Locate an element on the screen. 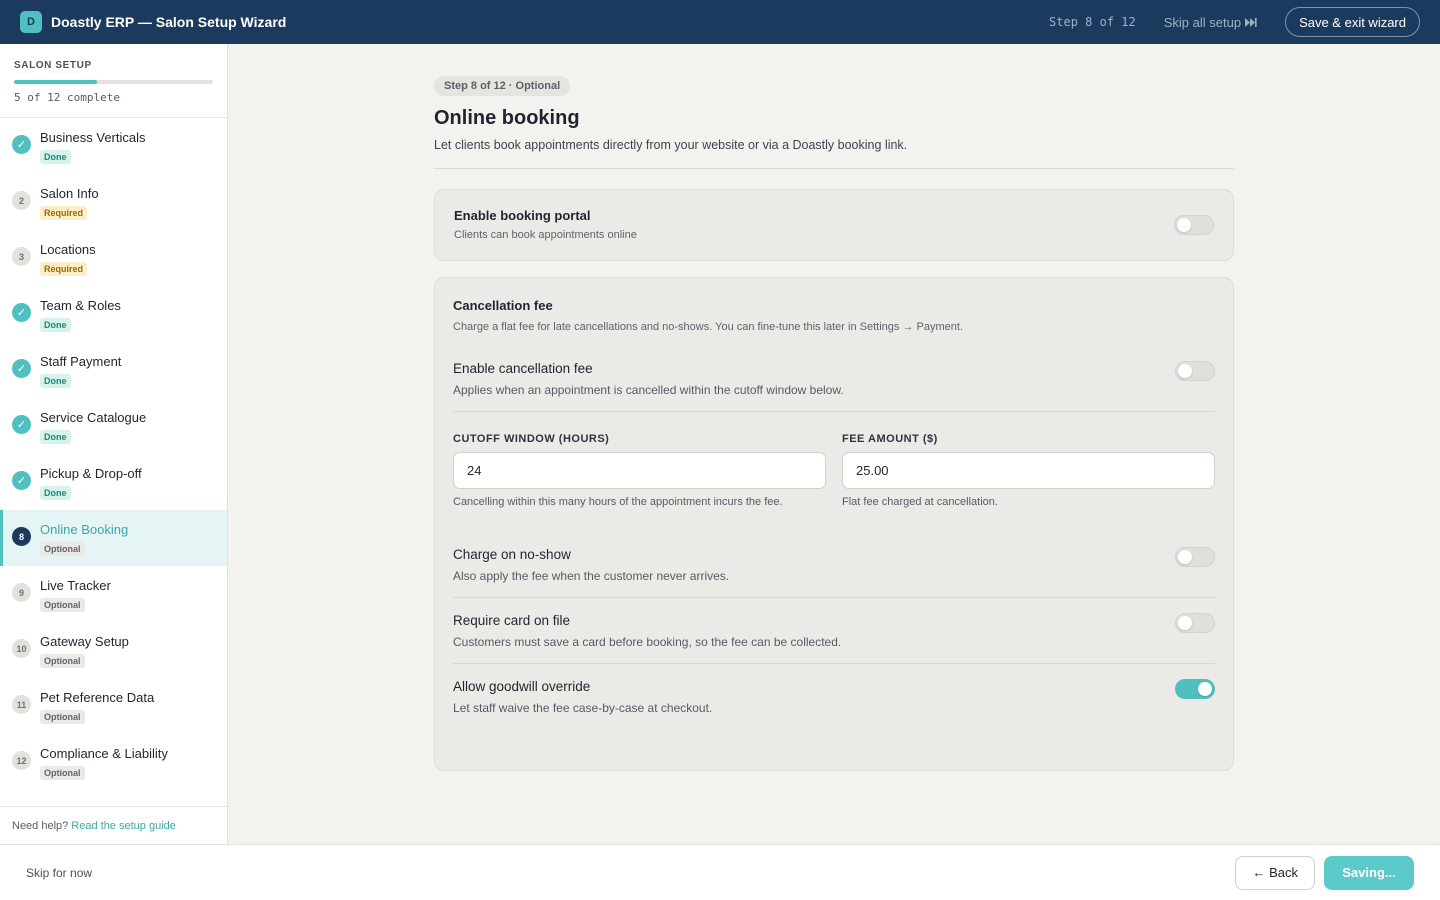 This screenshot has width=1440, height=900. sidebar-item-live-tracker: 9 Live Tracker Optional is located at coordinates (113, 594).